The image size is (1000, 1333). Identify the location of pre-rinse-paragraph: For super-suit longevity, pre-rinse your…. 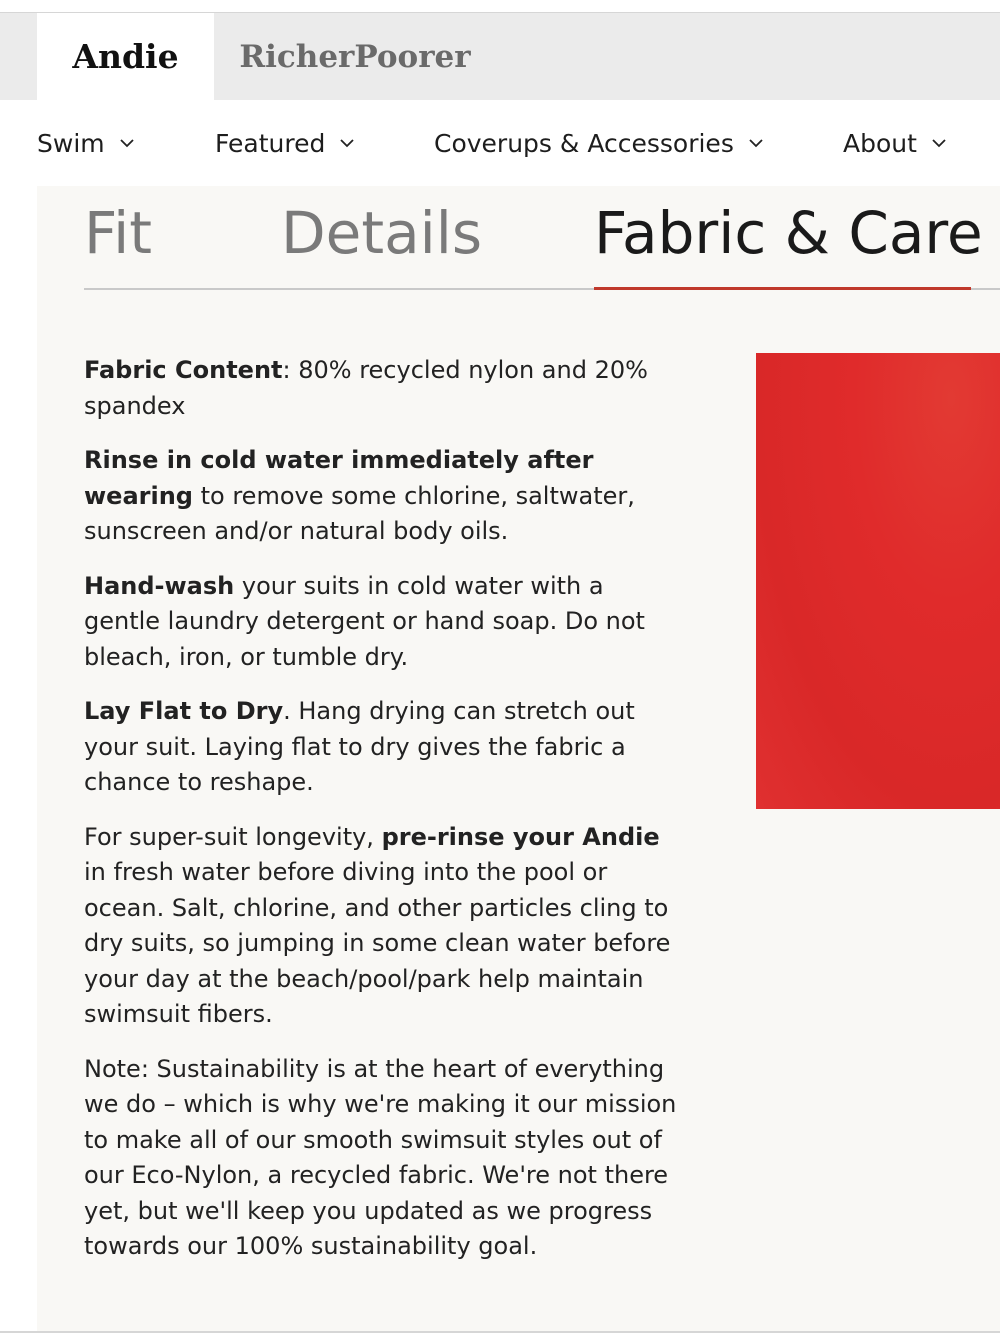
(384, 926).